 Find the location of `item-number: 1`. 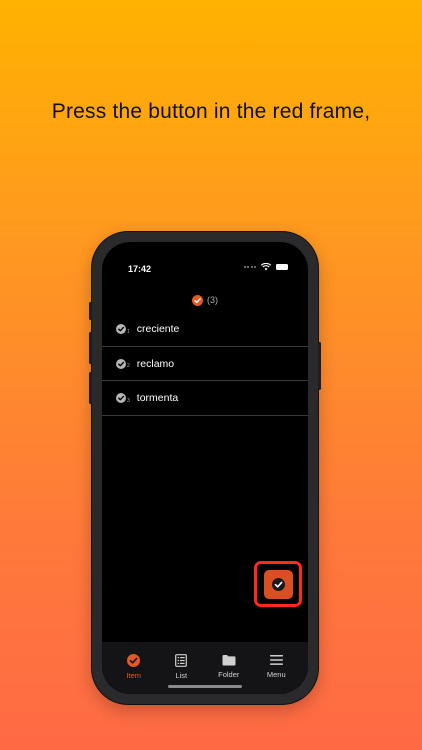

item-number: 1 is located at coordinates (128, 331).